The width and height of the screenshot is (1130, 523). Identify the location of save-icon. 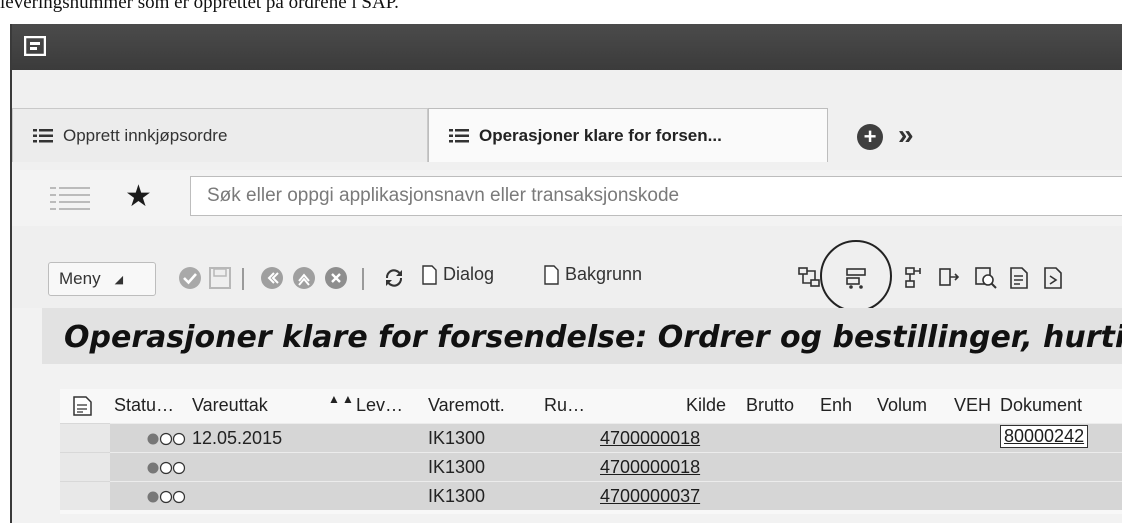
(220, 278).